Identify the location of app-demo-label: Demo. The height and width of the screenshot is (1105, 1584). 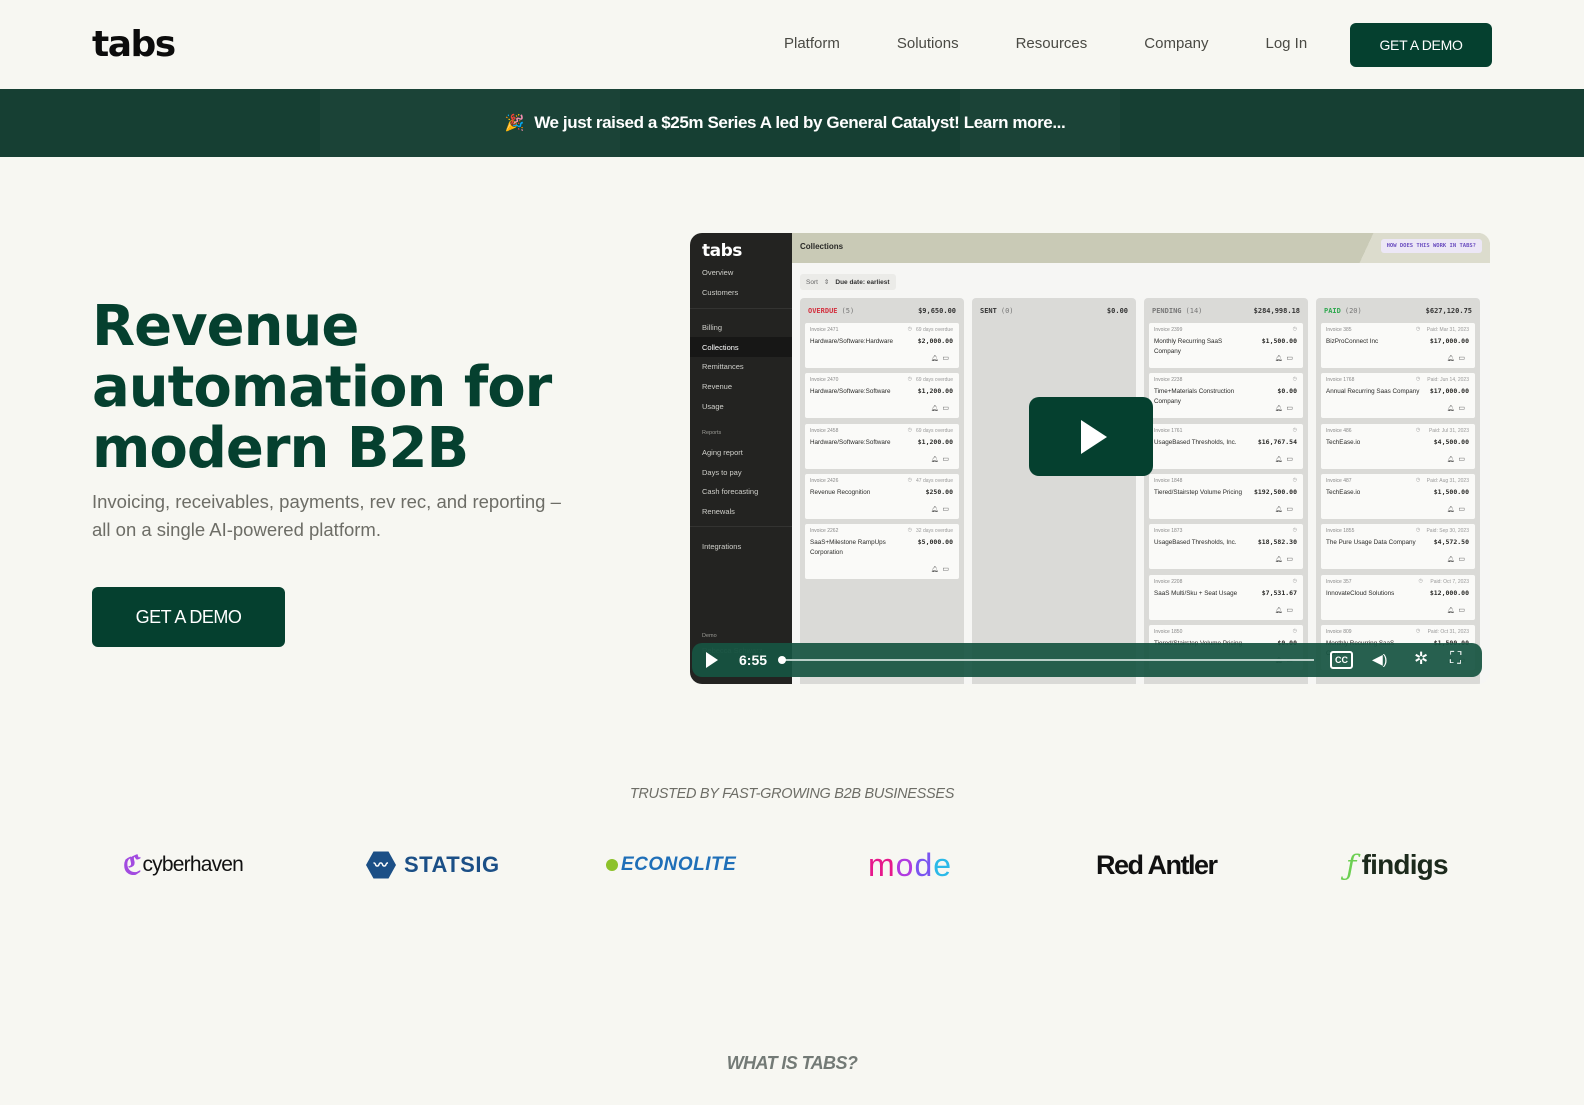
(709, 636).